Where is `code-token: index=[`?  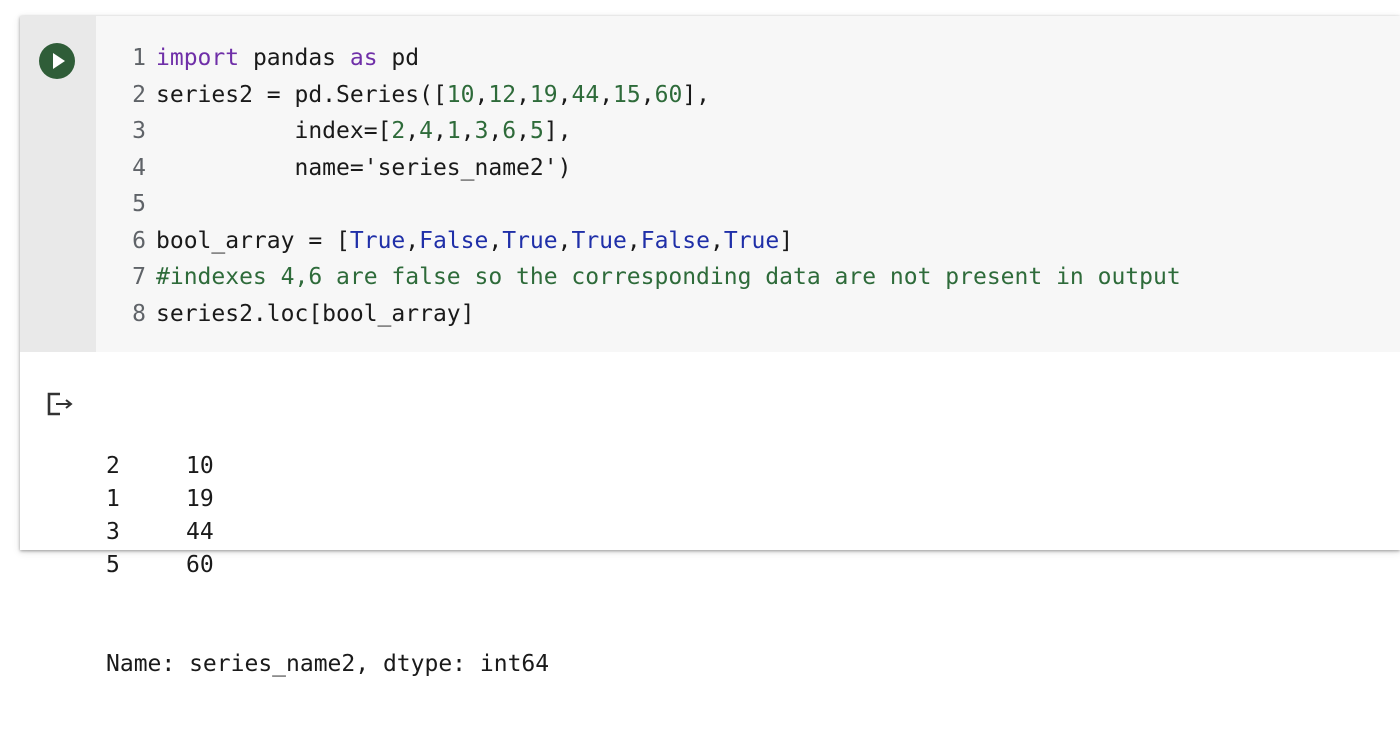 code-token: index=[ is located at coordinates (274, 131).